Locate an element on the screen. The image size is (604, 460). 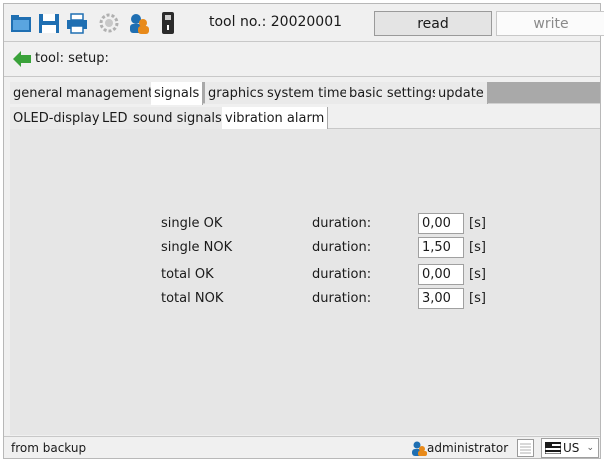
chevron-down-icon: ⌄ is located at coordinates (590, 448).